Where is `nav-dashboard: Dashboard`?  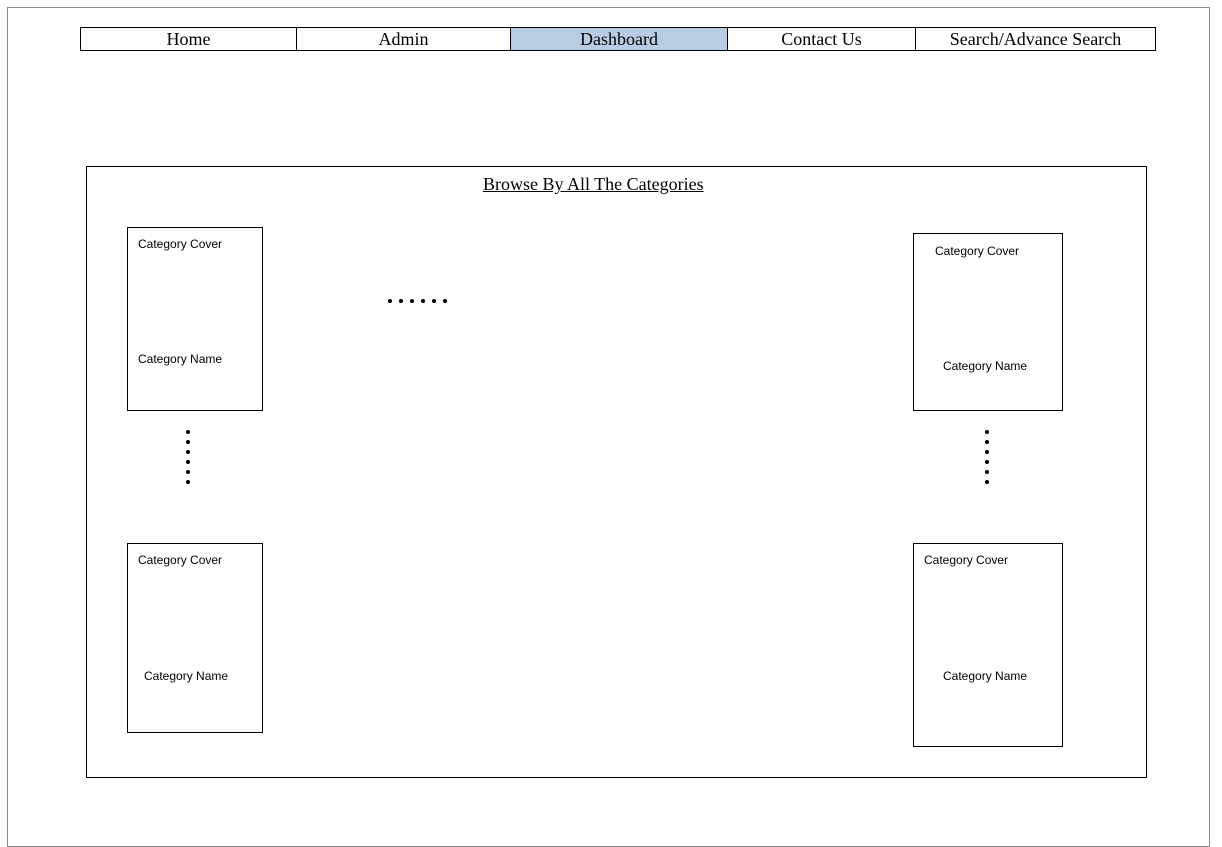
nav-dashboard: Dashboard is located at coordinates (619, 39).